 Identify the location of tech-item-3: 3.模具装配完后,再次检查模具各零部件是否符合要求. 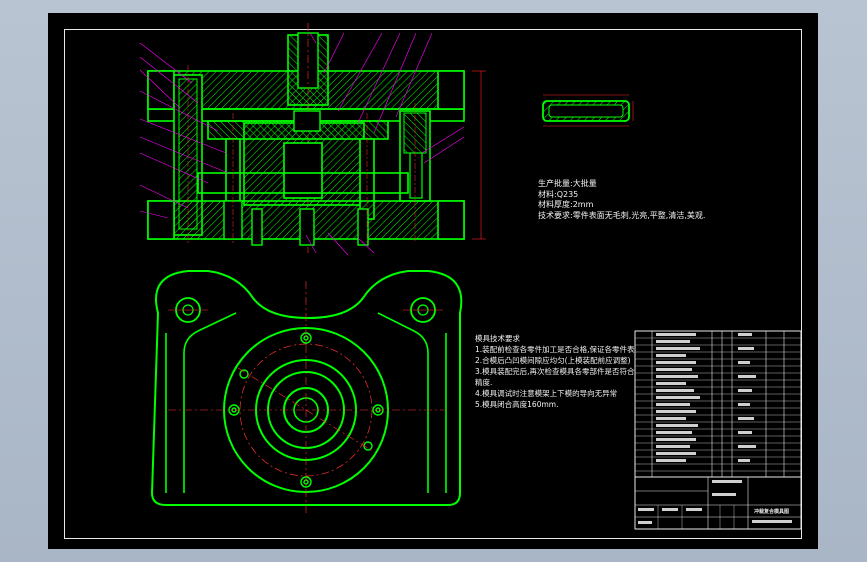
(555, 371).